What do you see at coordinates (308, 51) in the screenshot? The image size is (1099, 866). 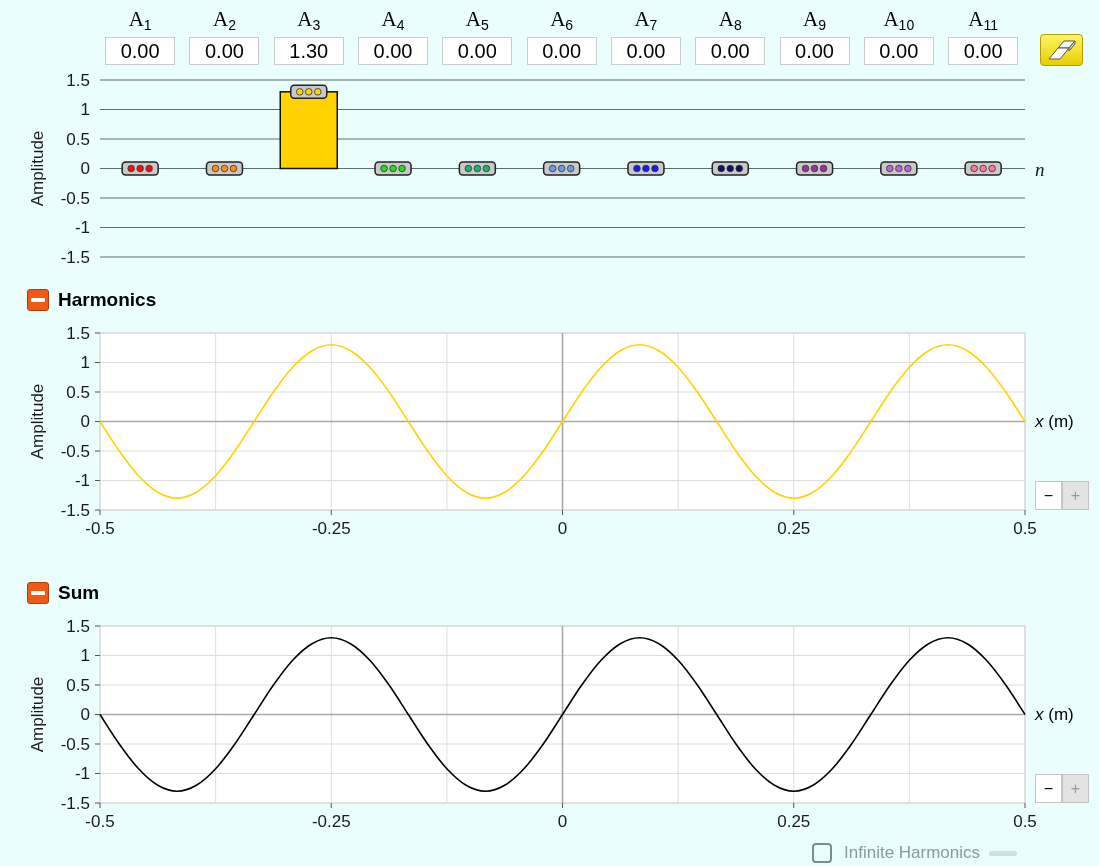 I see `amplitude-field: 1.30` at bounding box center [308, 51].